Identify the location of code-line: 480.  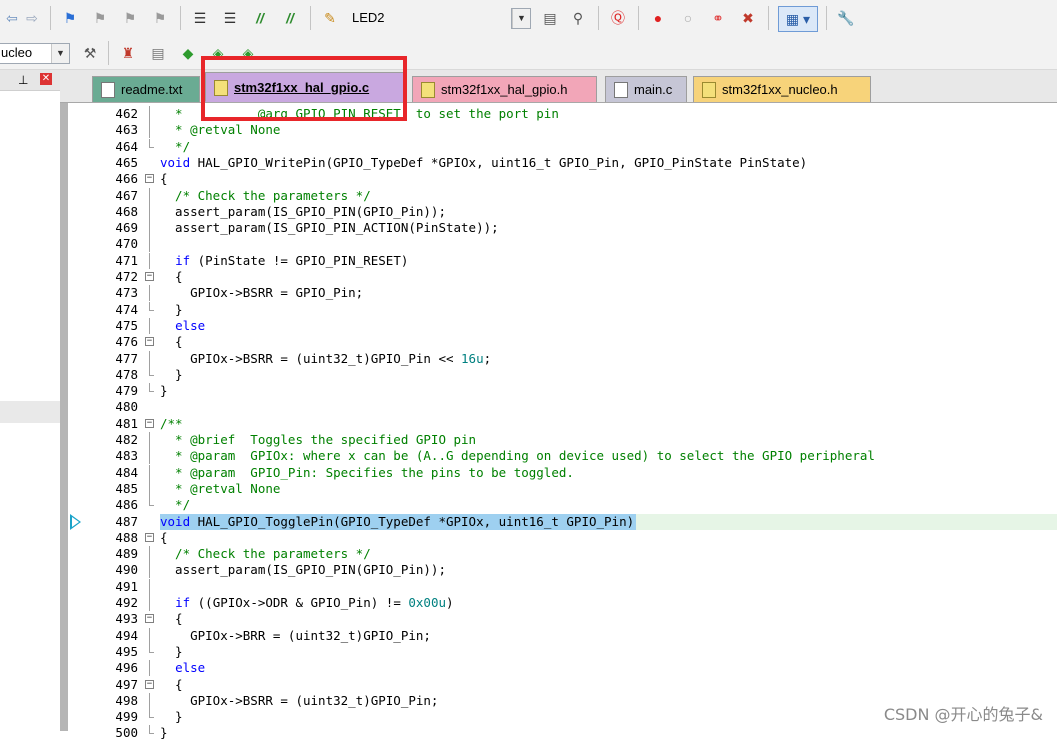
(558, 407).